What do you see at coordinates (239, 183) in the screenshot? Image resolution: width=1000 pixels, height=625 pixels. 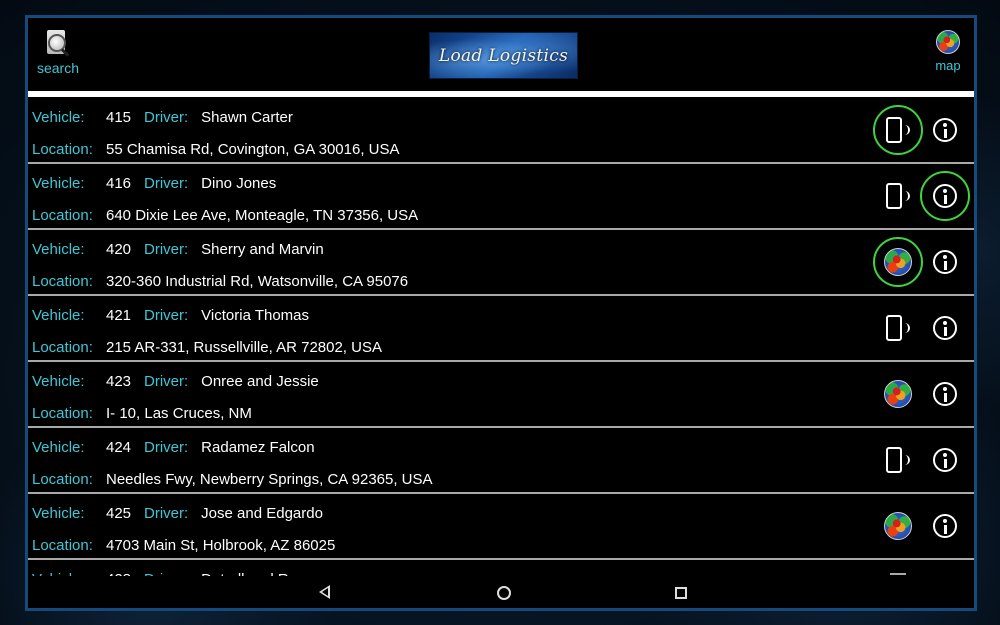 I see `driver-name: Dino Jones` at bounding box center [239, 183].